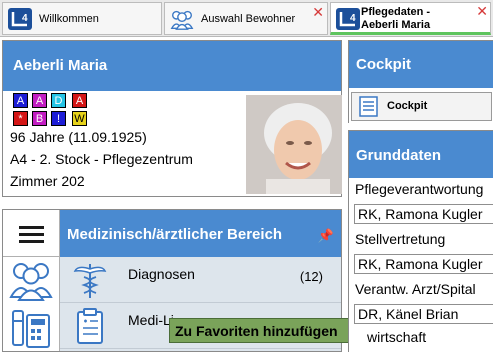  What do you see at coordinates (200, 280) in the screenshot?
I see `menu-item-diagnosen: Diagnosen (12)` at bounding box center [200, 280].